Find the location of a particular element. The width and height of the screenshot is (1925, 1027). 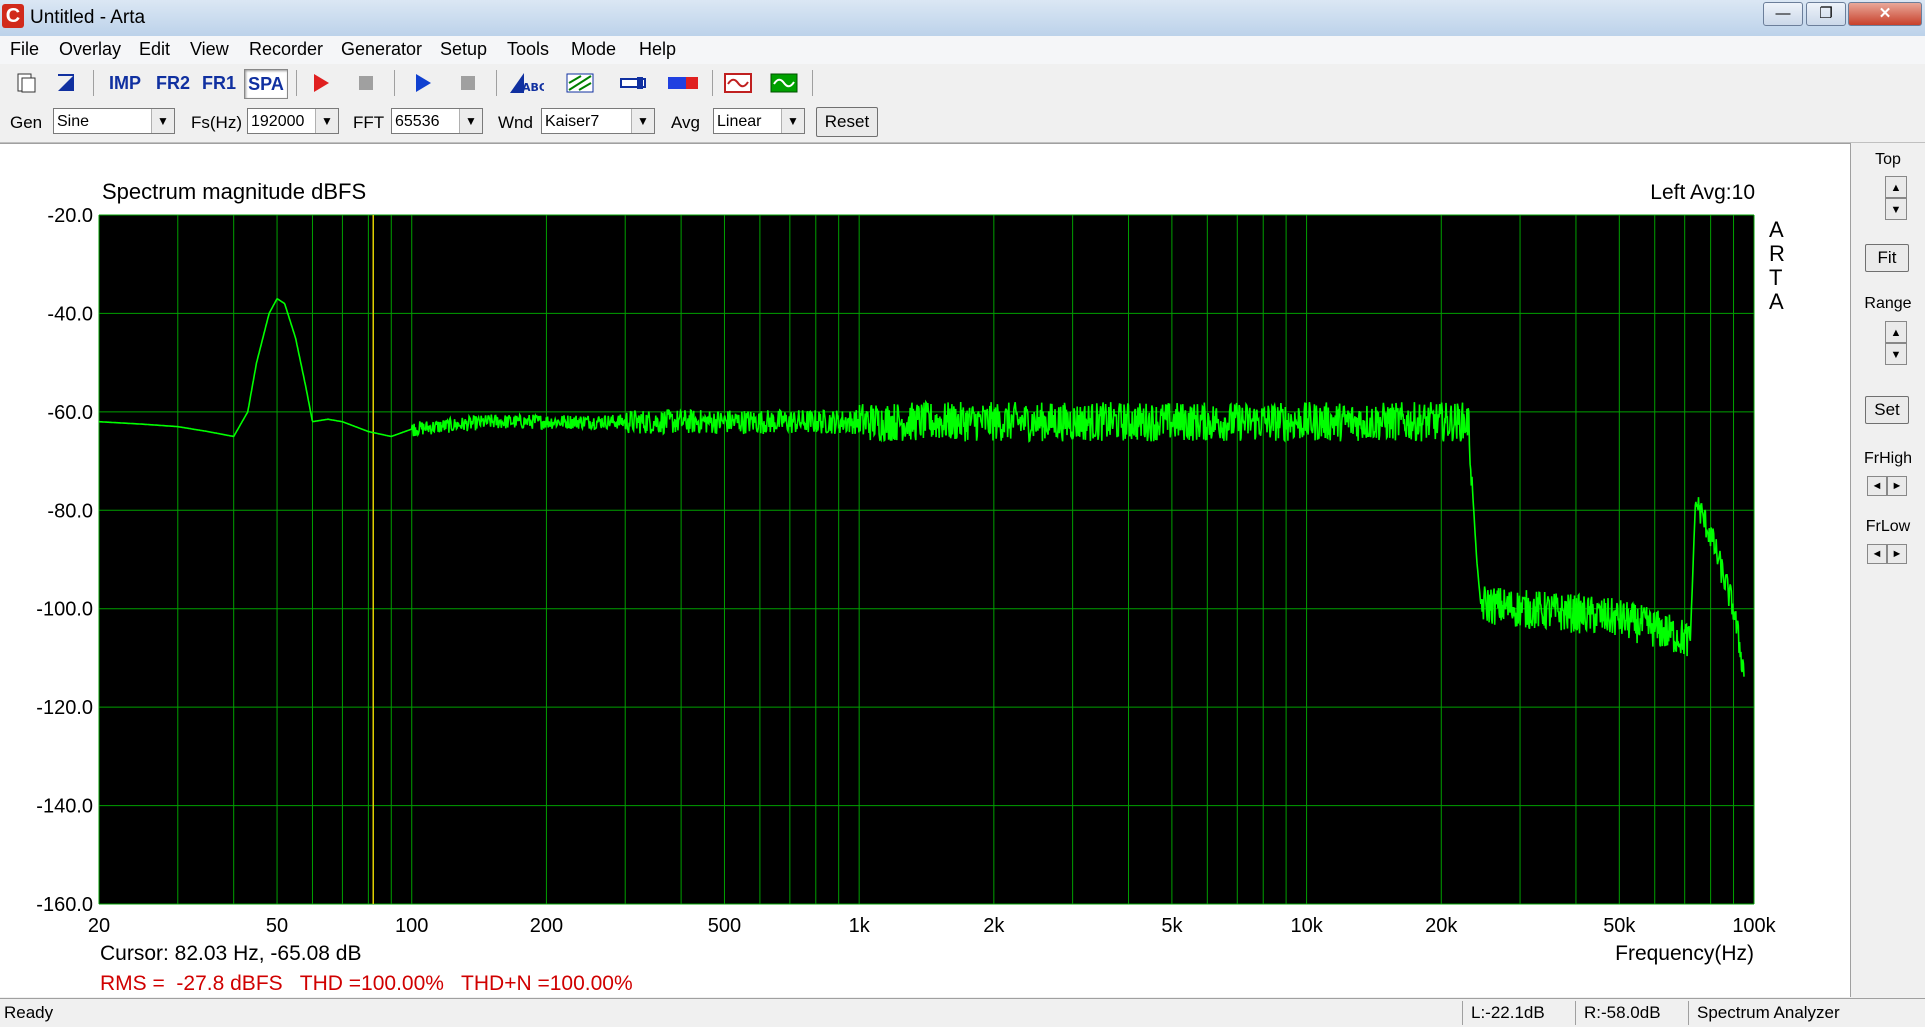

frlow-left-button: ◄ is located at coordinates (1877, 554).